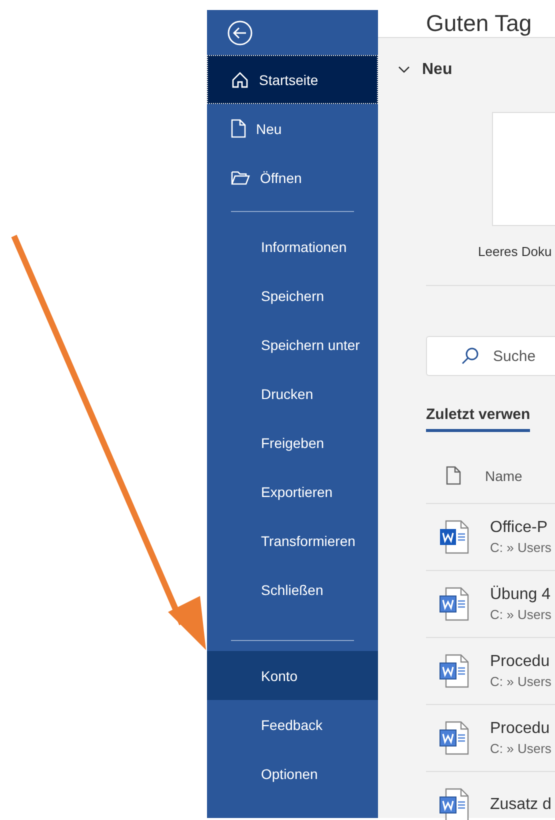  I want to click on sidebar-item-label: Exportieren, so click(297, 492).